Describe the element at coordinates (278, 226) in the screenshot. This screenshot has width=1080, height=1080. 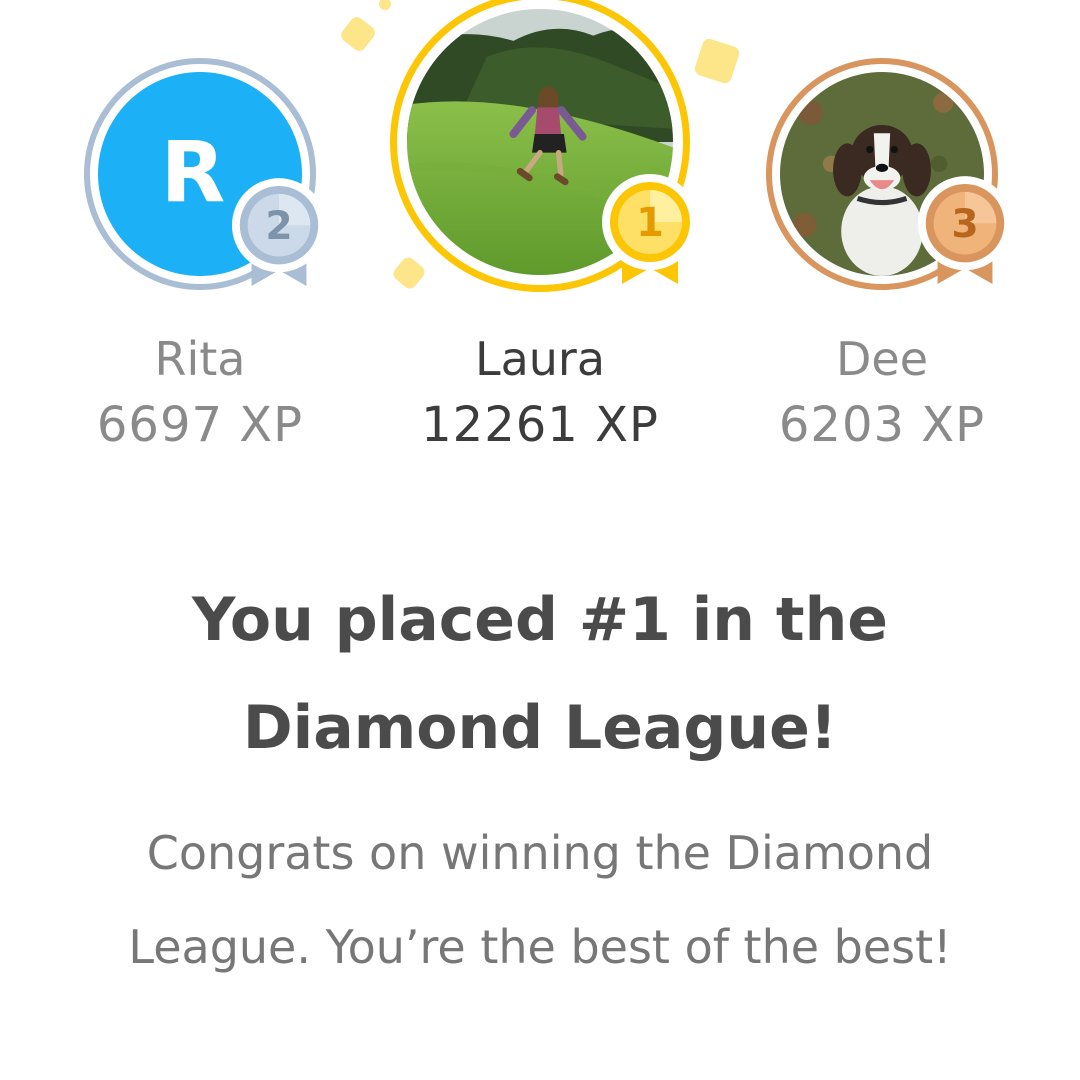
I see `medal-rank: 2` at that location.